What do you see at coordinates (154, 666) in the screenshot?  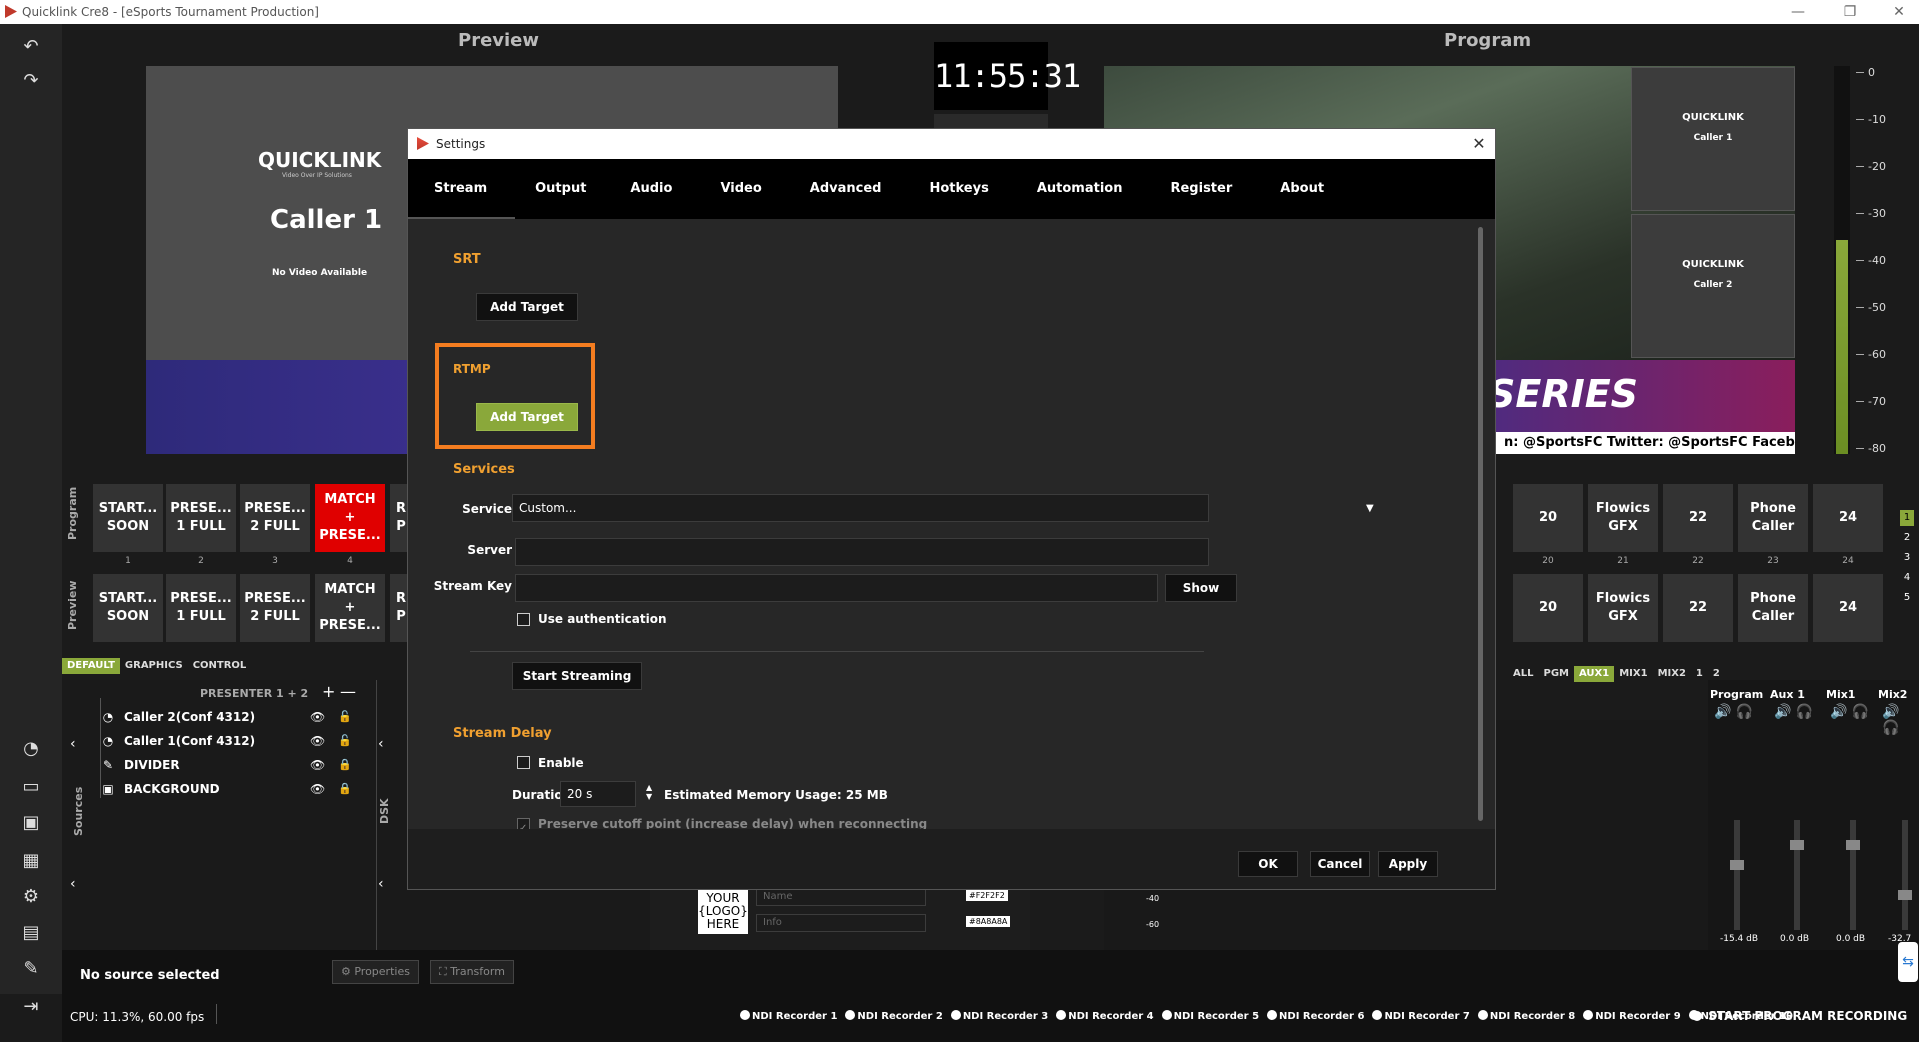 I see `tab-graphics: GRAPHICS` at bounding box center [154, 666].